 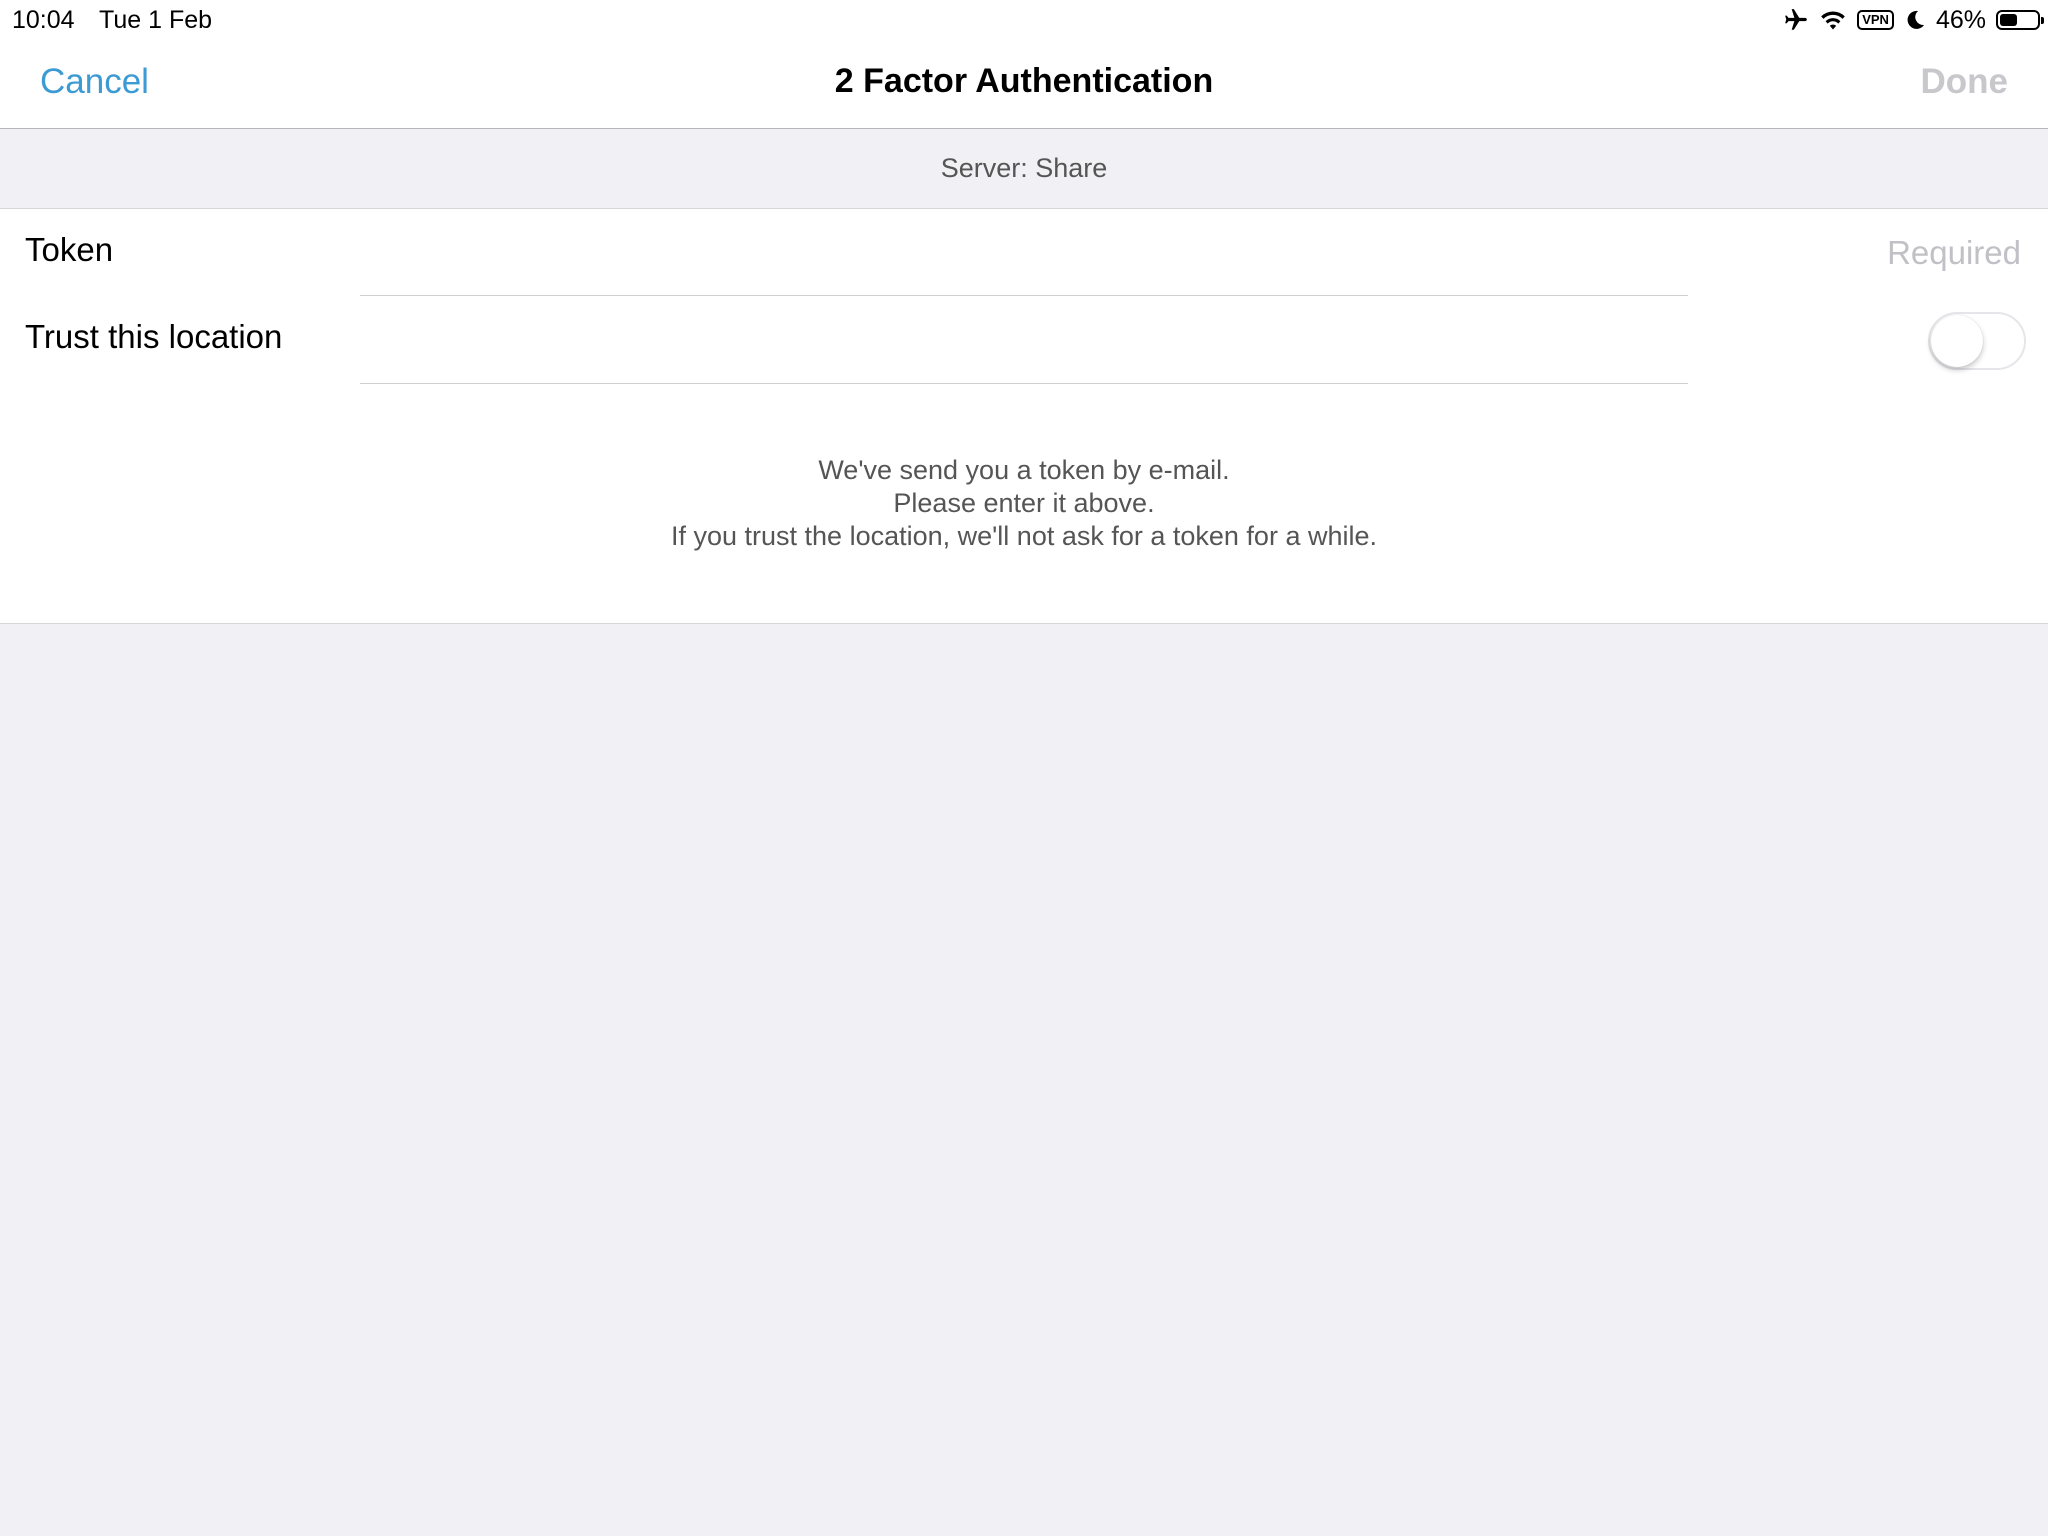 I want to click on vpn-icon: VPN, so click(x=1875, y=20).